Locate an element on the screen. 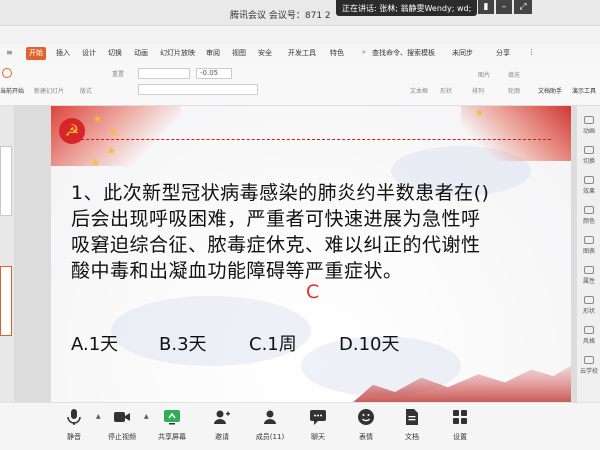 The height and width of the screenshot is (450, 600). chat-icon is located at coordinates (318, 417).